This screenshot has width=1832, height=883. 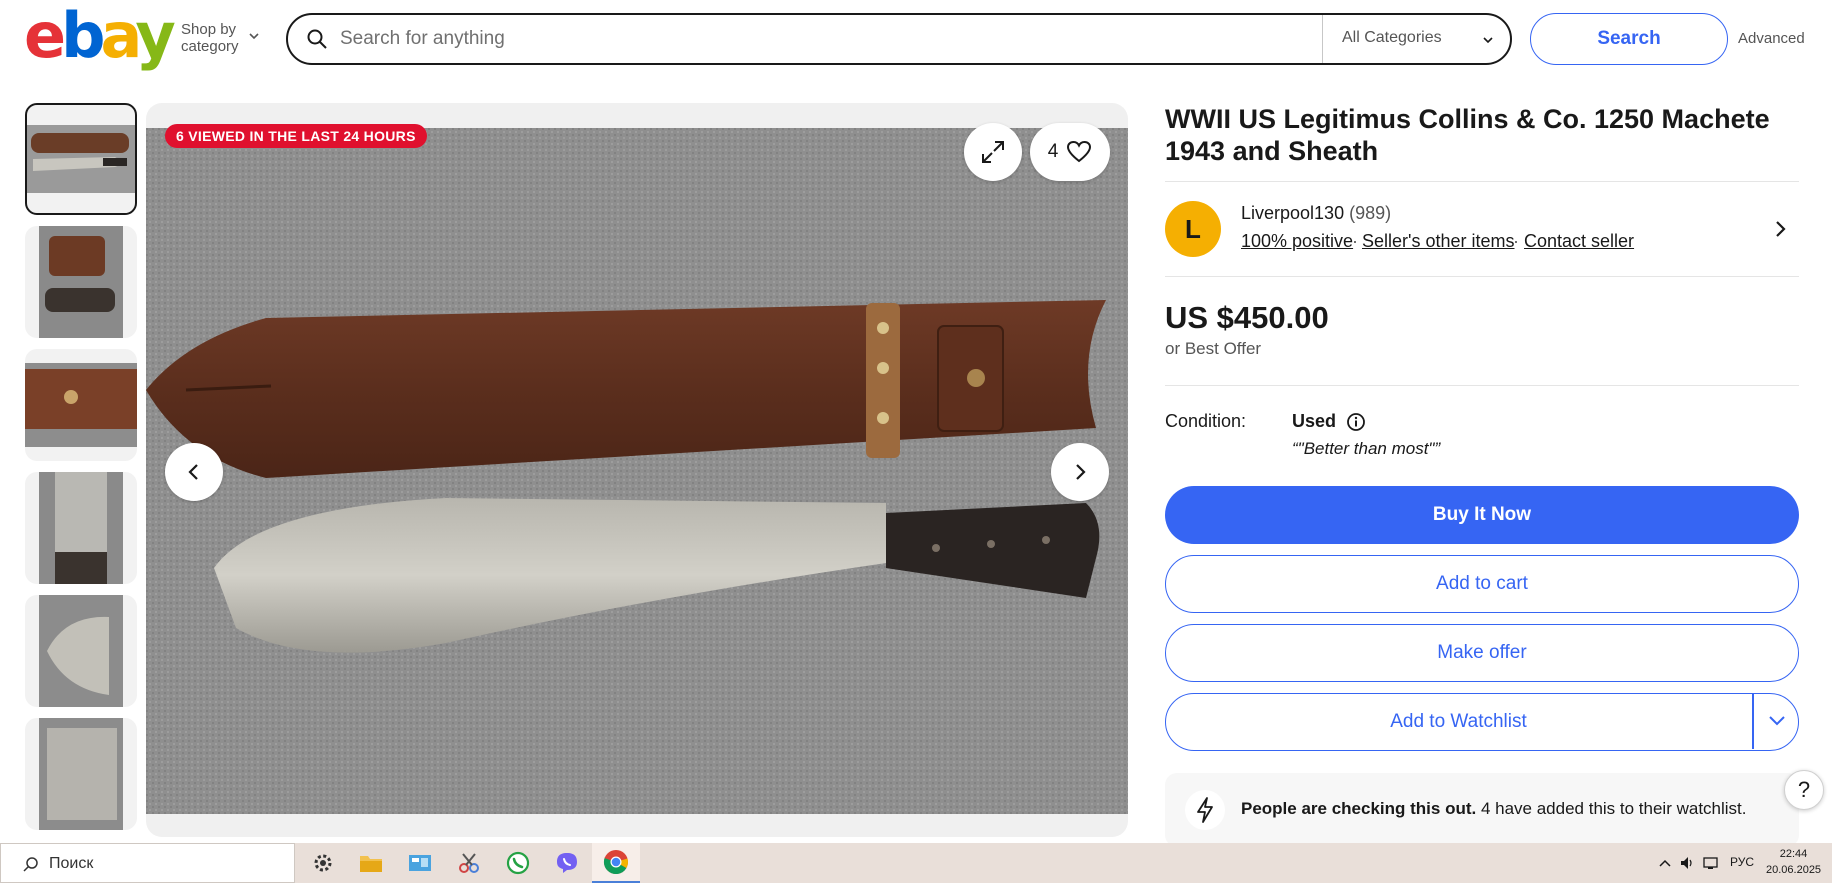 What do you see at coordinates (1392, 38) in the screenshot?
I see `category-select: All Categories` at bounding box center [1392, 38].